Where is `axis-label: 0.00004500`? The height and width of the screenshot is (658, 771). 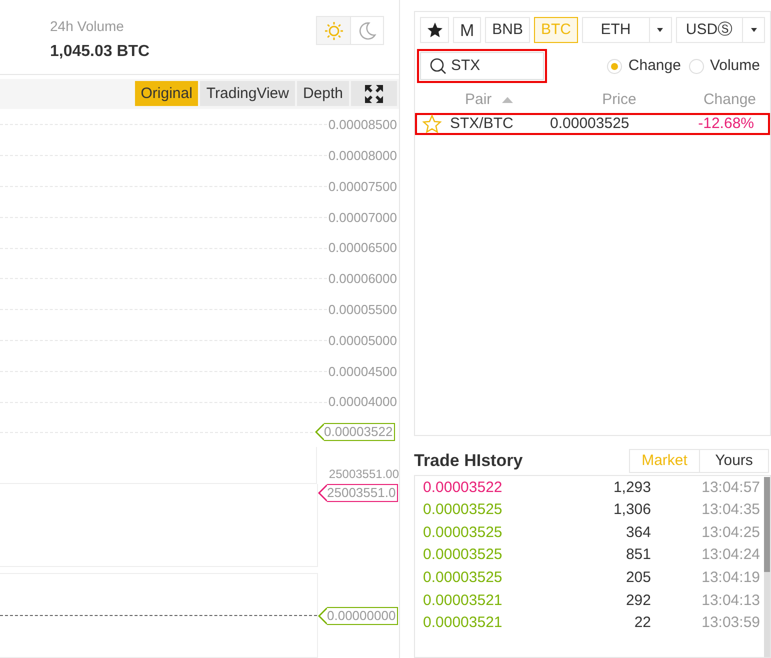
axis-label: 0.00004500 is located at coordinates (362, 371).